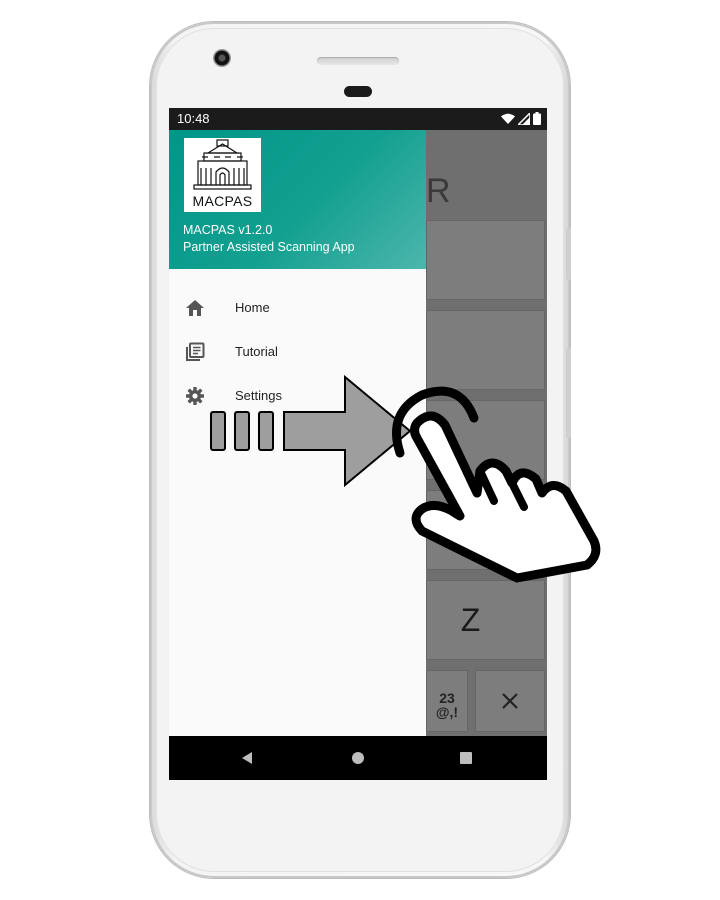 The height and width of the screenshot is (900, 720). Describe the element at coordinates (297, 308) in the screenshot. I see `drawer-item-home: Home` at that location.